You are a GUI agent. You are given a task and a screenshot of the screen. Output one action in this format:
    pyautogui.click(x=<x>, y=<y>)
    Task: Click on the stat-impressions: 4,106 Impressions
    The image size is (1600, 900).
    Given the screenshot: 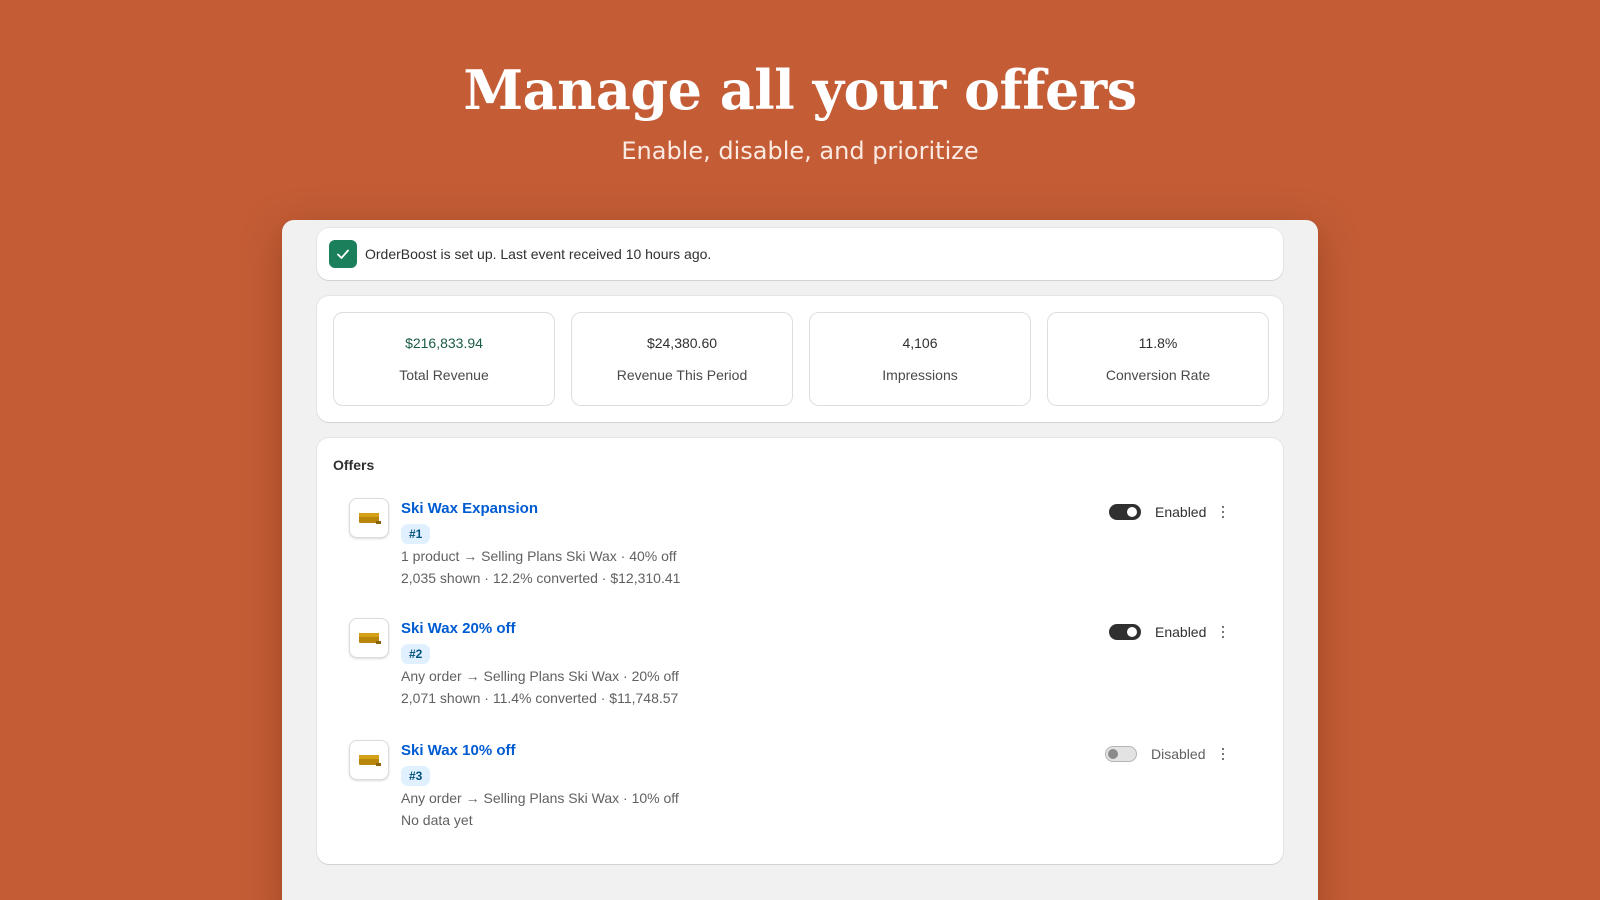 What is the action you would take?
    pyautogui.click(x=920, y=359)
    